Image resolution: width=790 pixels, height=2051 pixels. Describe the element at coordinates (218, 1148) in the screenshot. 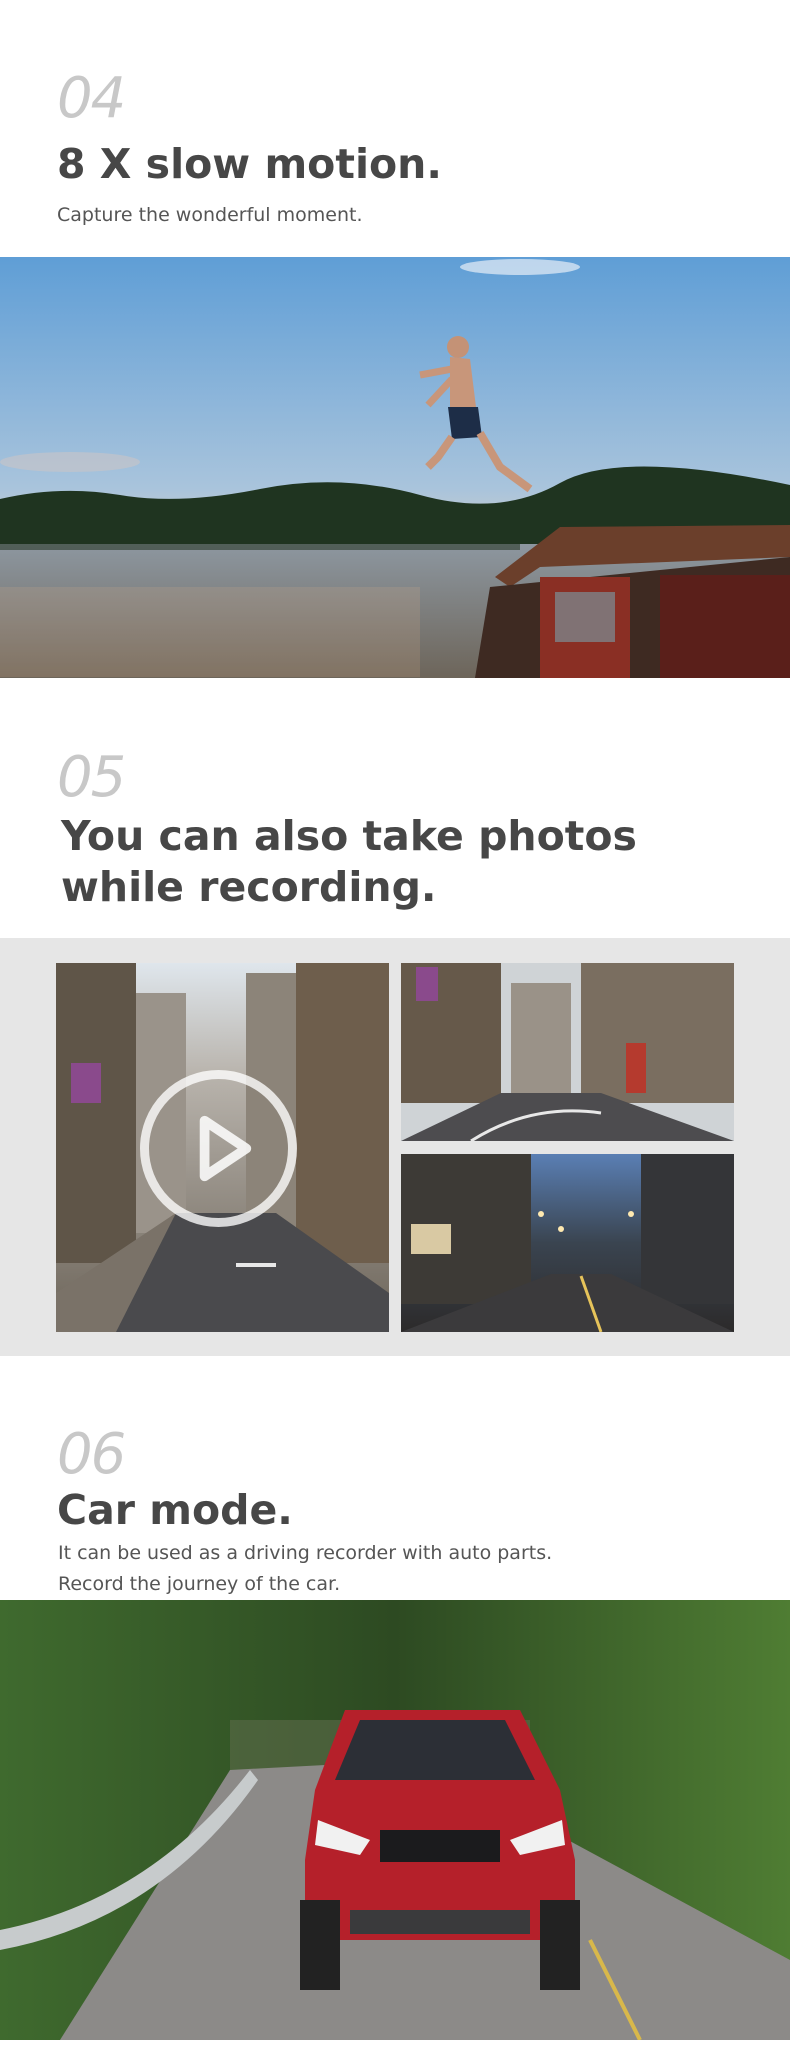

I see `play-icon` at that location.